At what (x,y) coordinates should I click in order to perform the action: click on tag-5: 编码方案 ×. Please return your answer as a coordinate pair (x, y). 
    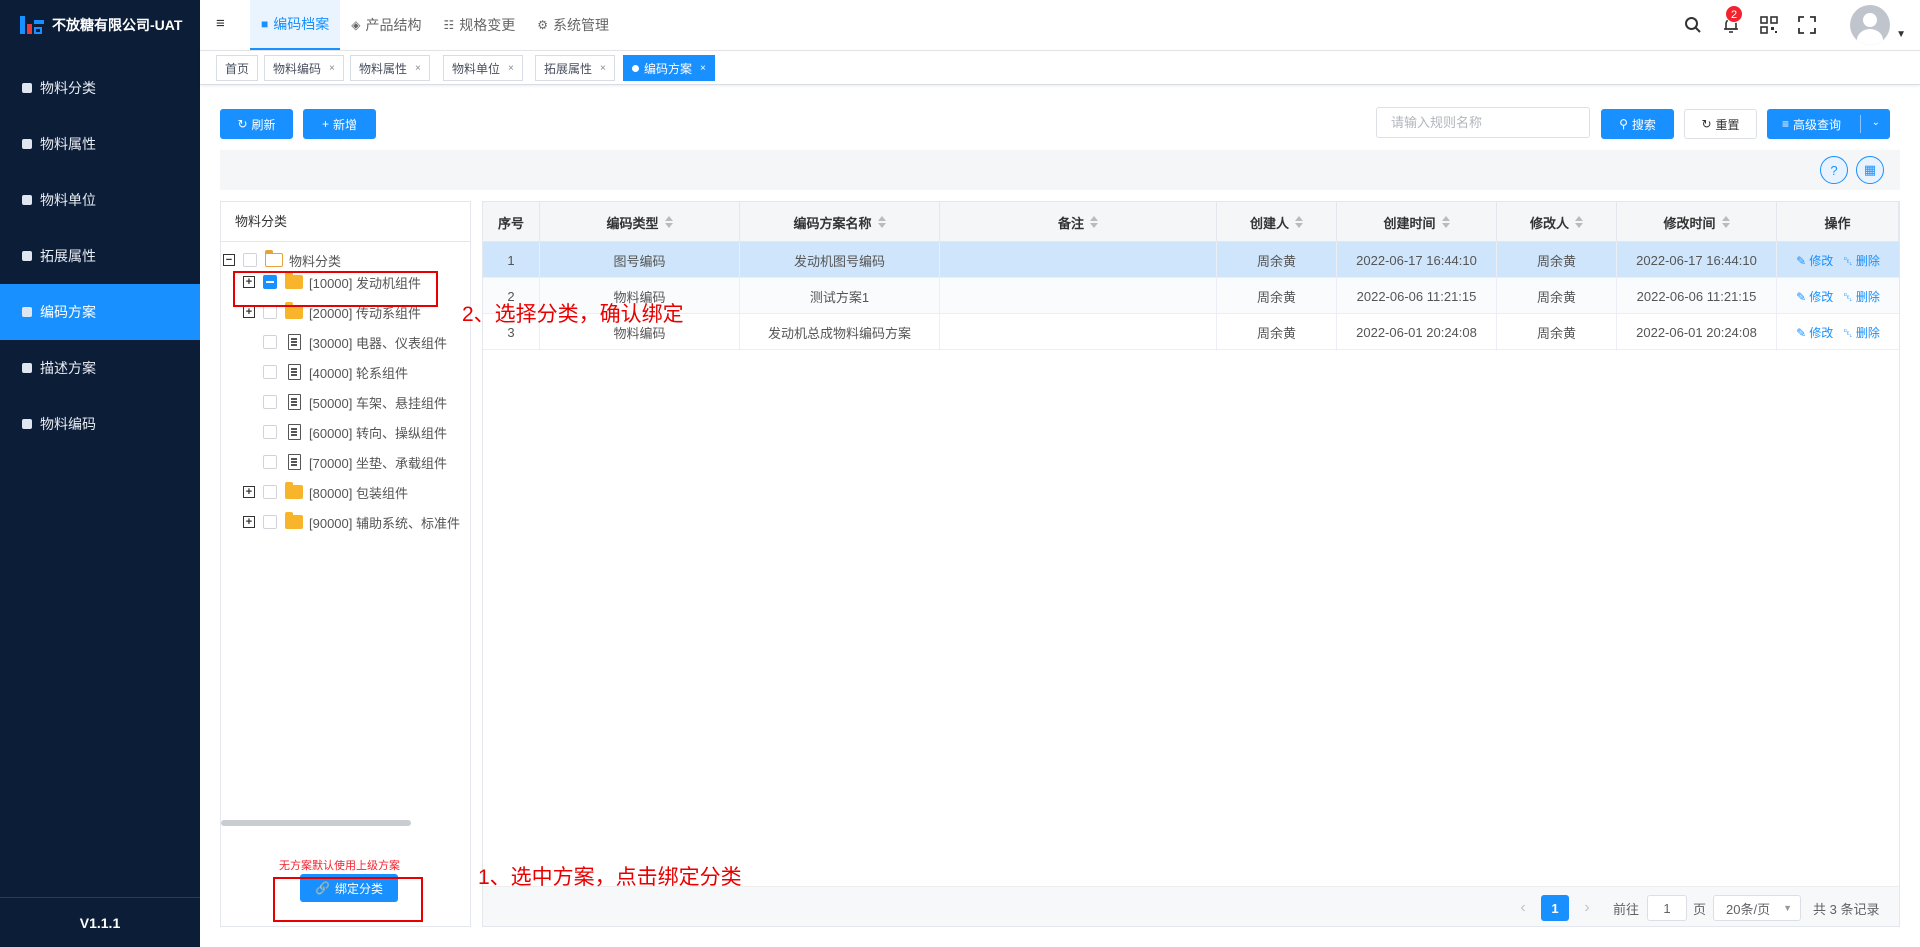
    Looking at the image, I should click on (669, 68).